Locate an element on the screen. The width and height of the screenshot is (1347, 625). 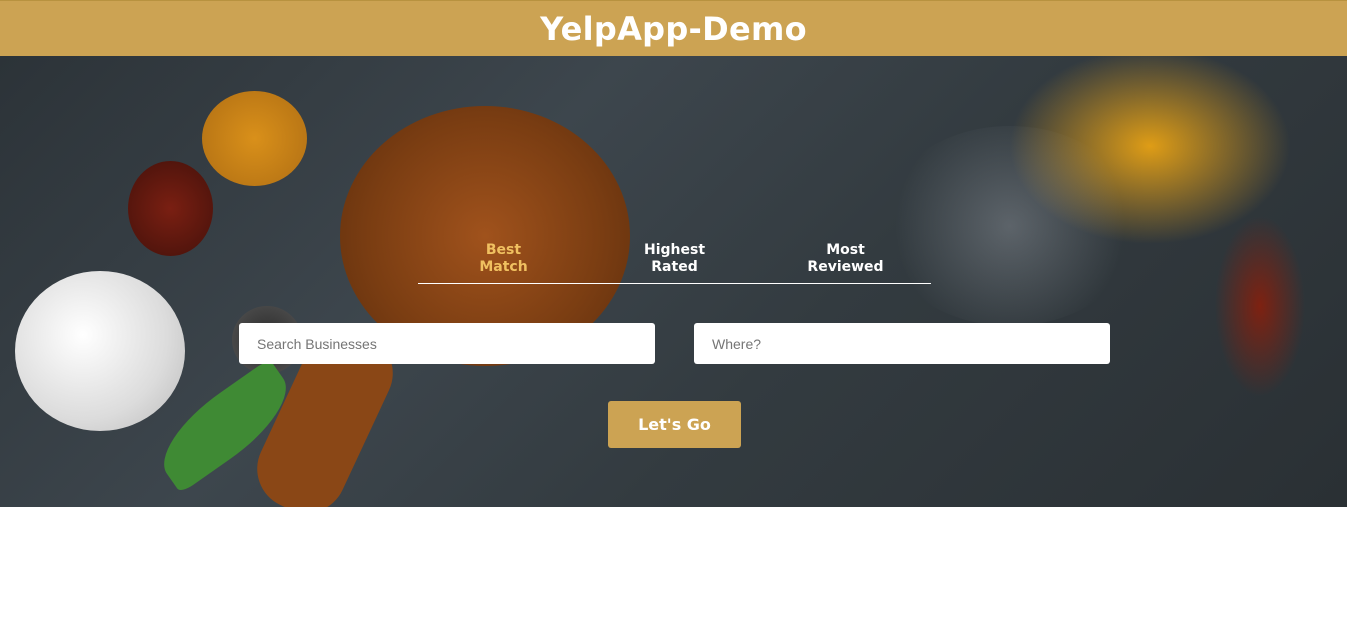
app-title: YelpApp-Demo is located at coordinates (673, 28).